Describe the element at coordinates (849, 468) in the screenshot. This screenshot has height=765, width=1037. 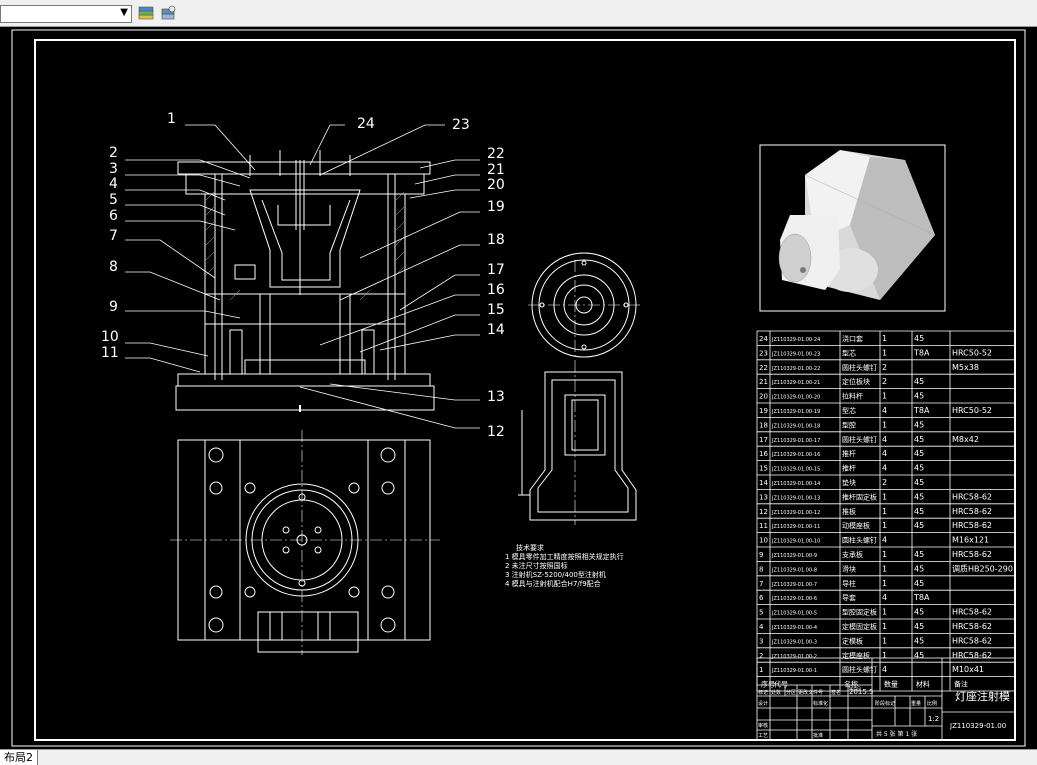
I see `bom-cell-name: 推杆` at that location.